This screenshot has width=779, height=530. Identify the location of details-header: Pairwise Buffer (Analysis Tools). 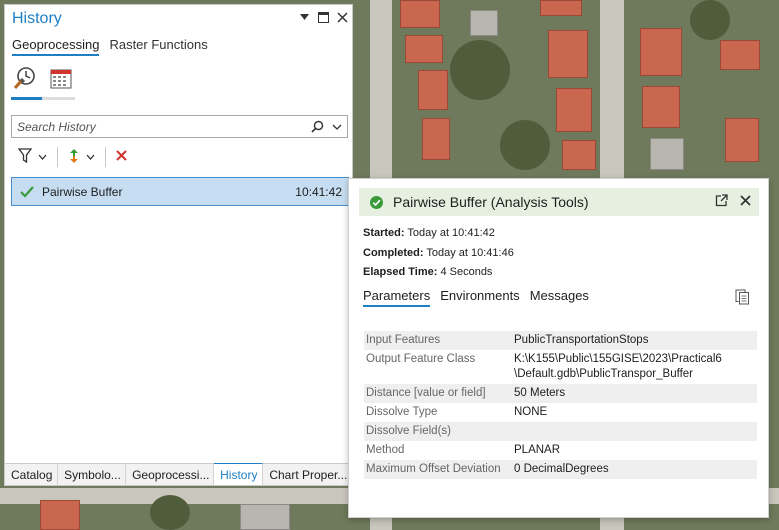
(559, 202).